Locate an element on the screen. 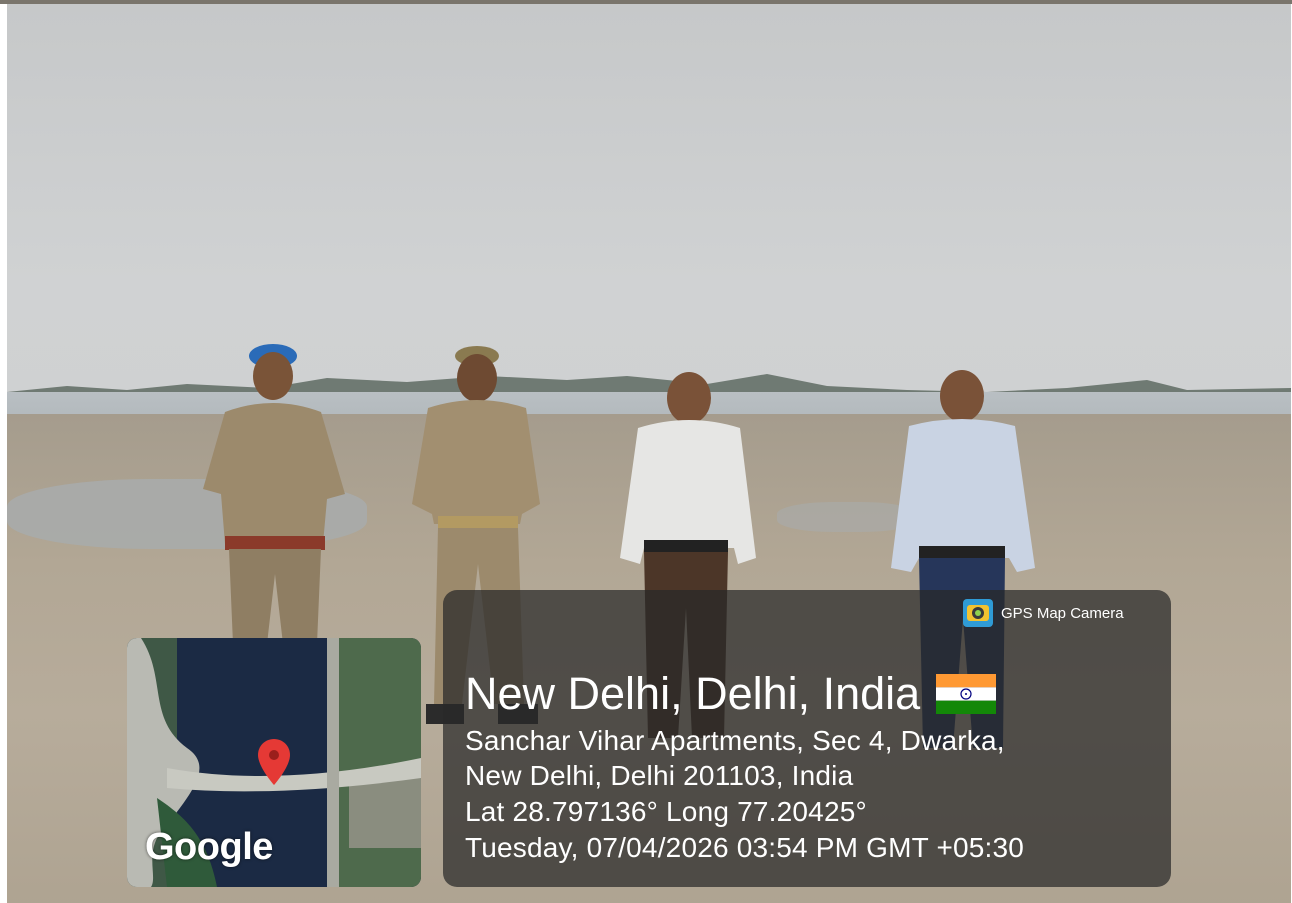  address-line-1: Sanchar Vihar Apartments, Sec 4, Dwarka, is located at coordinates (735, 740).